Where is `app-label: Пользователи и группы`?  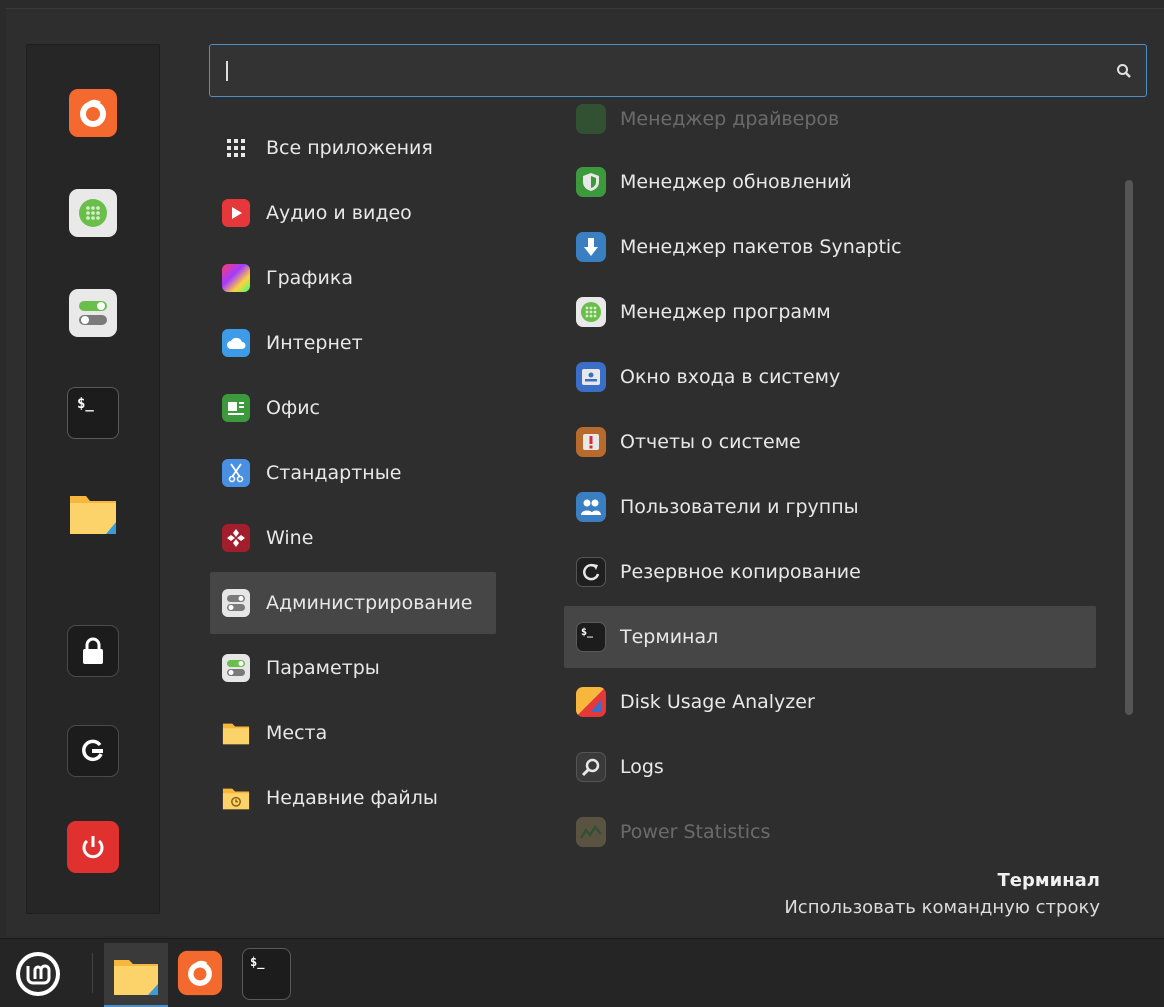 app-label: Пользователи и группы is located at coordinates (739, 507).